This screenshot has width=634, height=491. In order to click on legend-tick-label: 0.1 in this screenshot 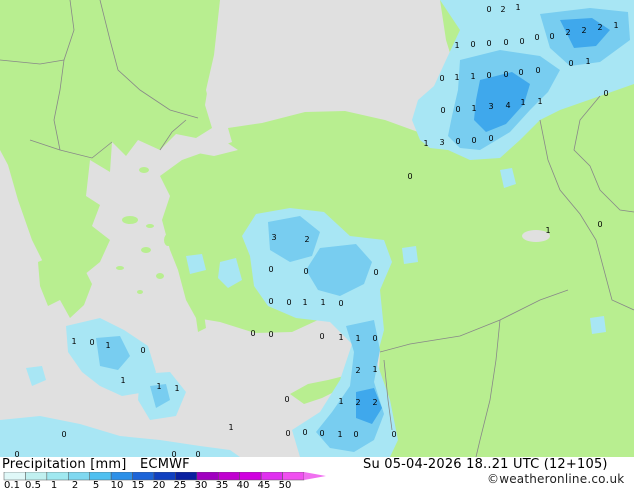, I will do `click(12, 485)`.